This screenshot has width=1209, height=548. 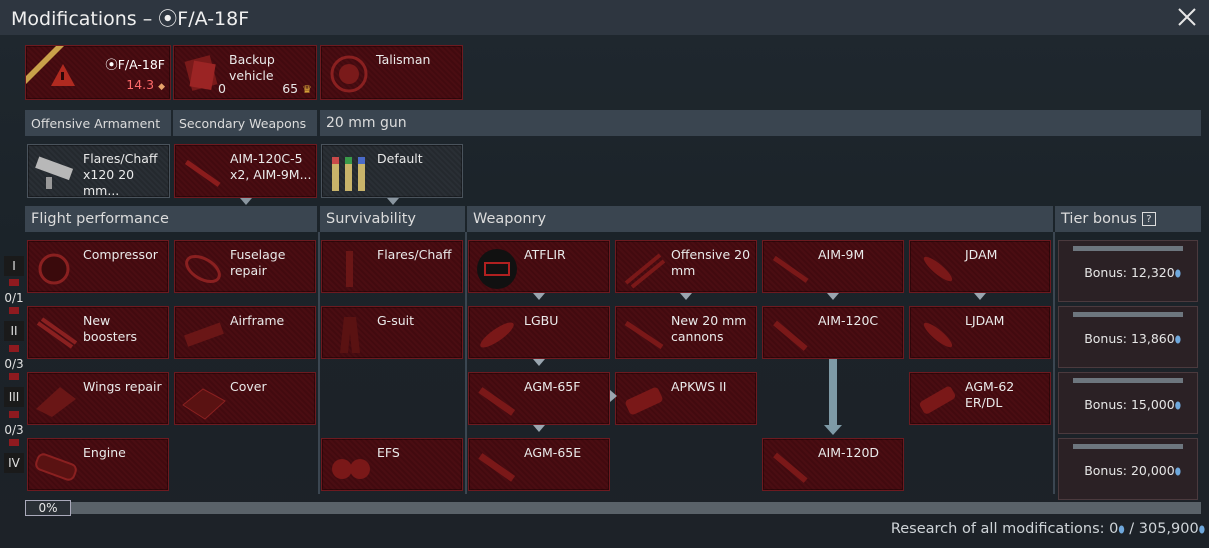 I want to click on talisman-label: Talisman, so click(x=403, y=59).